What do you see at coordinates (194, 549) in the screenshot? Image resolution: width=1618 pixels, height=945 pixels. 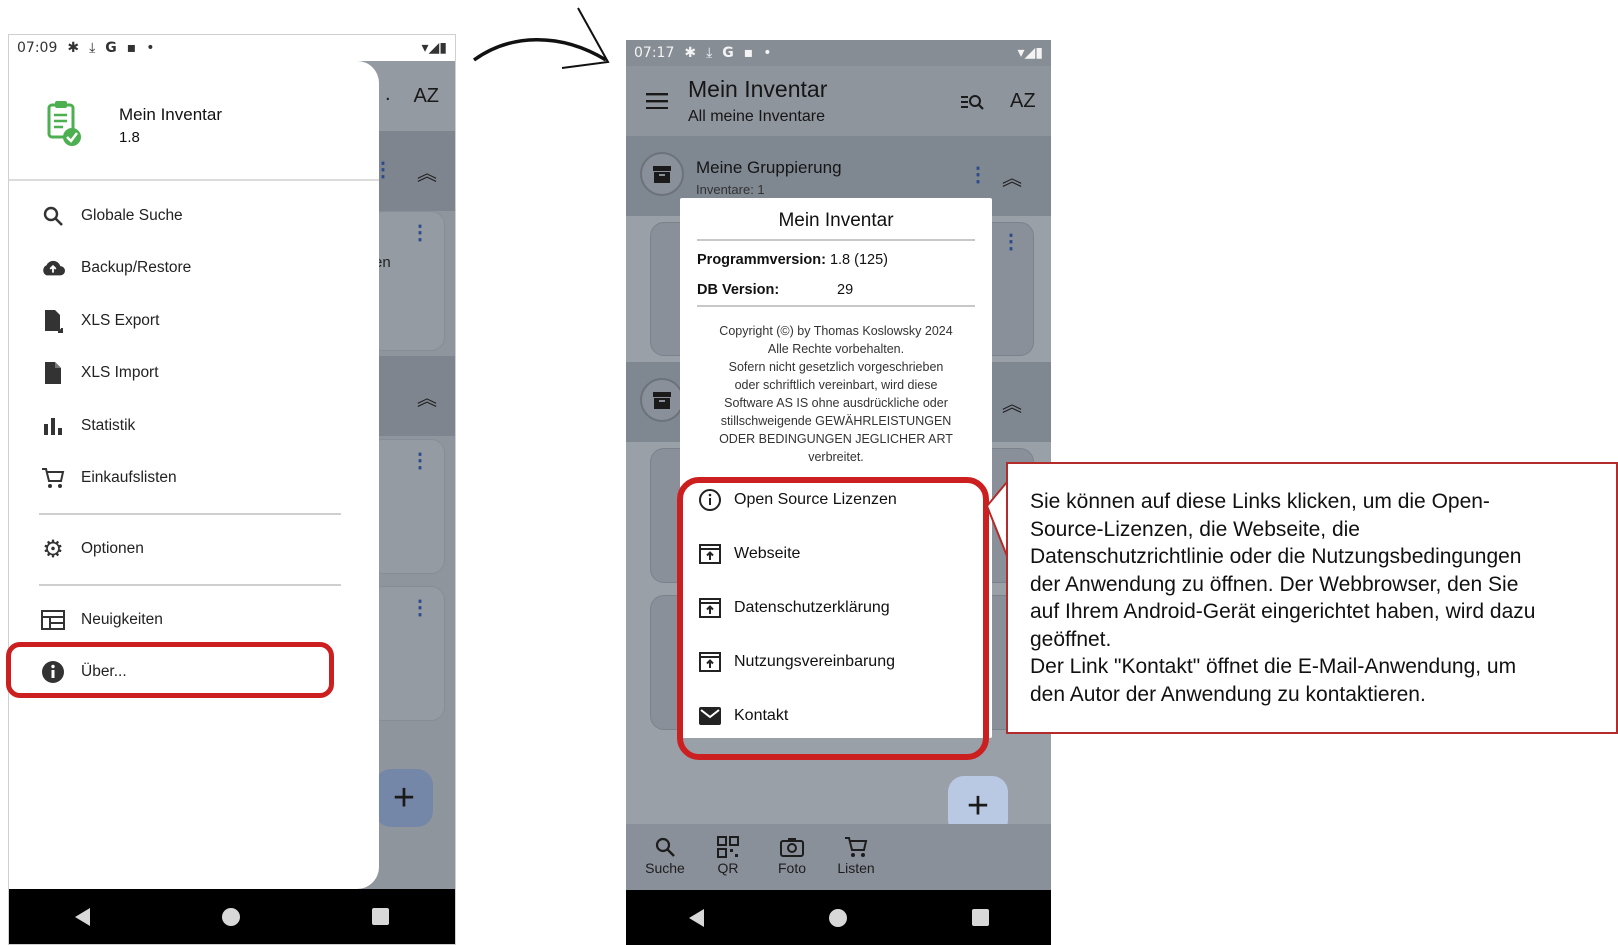 I see `menu-item-options: ⚙ Optionen` at bounding box center [194, 549].